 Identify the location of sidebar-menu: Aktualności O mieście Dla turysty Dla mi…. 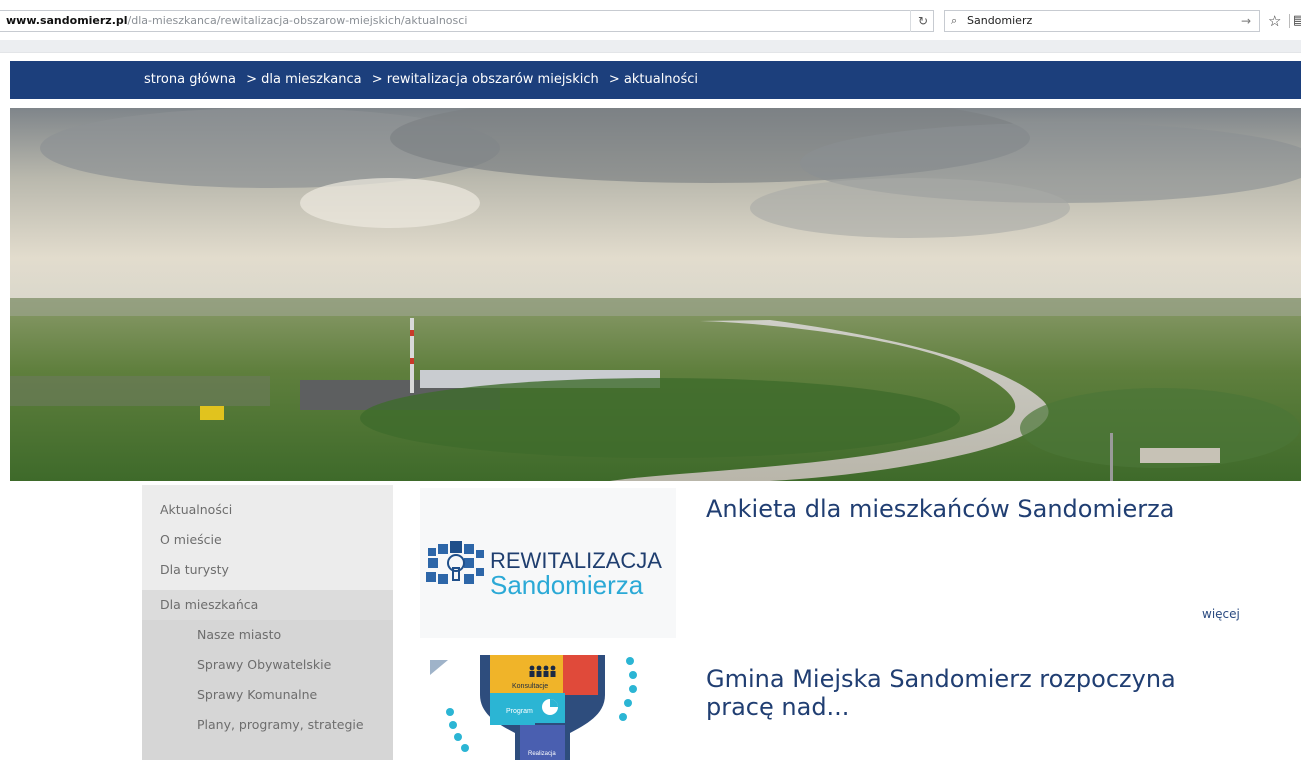
(267, 622).